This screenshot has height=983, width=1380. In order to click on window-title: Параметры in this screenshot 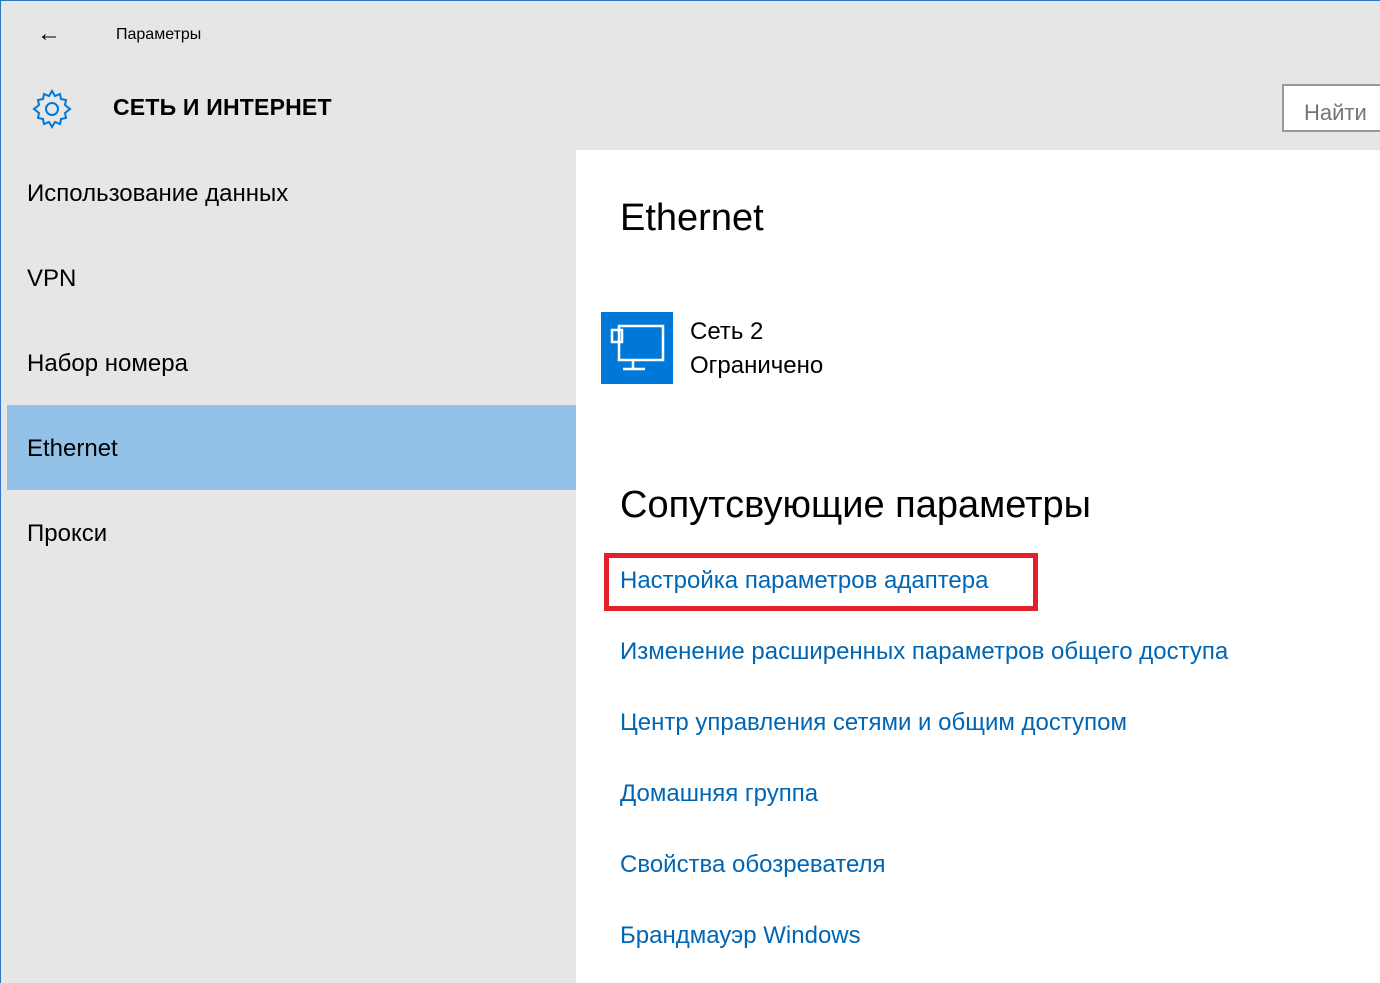, I will do `click(159, 34)`.